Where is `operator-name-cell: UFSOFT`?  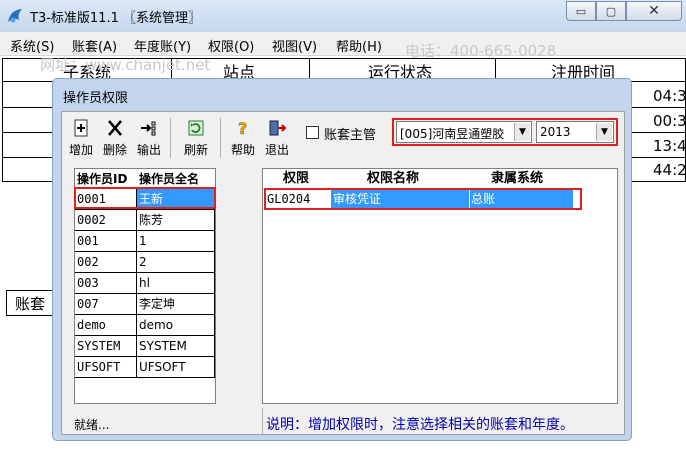
operator-name-cell: UFSOFT is located at coordinates (176, 367).